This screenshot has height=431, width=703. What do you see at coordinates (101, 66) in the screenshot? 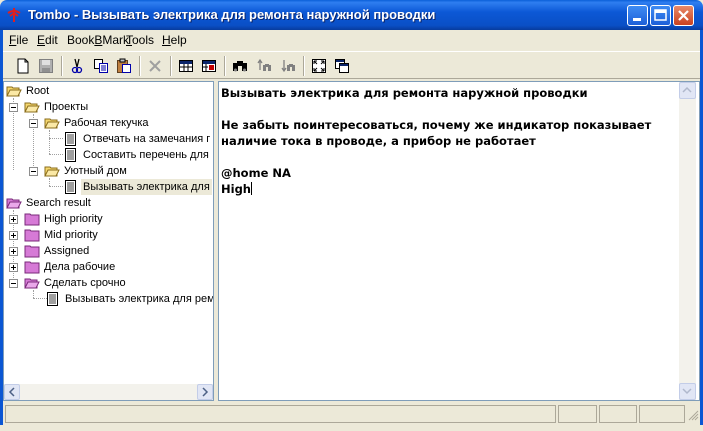
I see `copy-button` at bounding box center [101, 66].